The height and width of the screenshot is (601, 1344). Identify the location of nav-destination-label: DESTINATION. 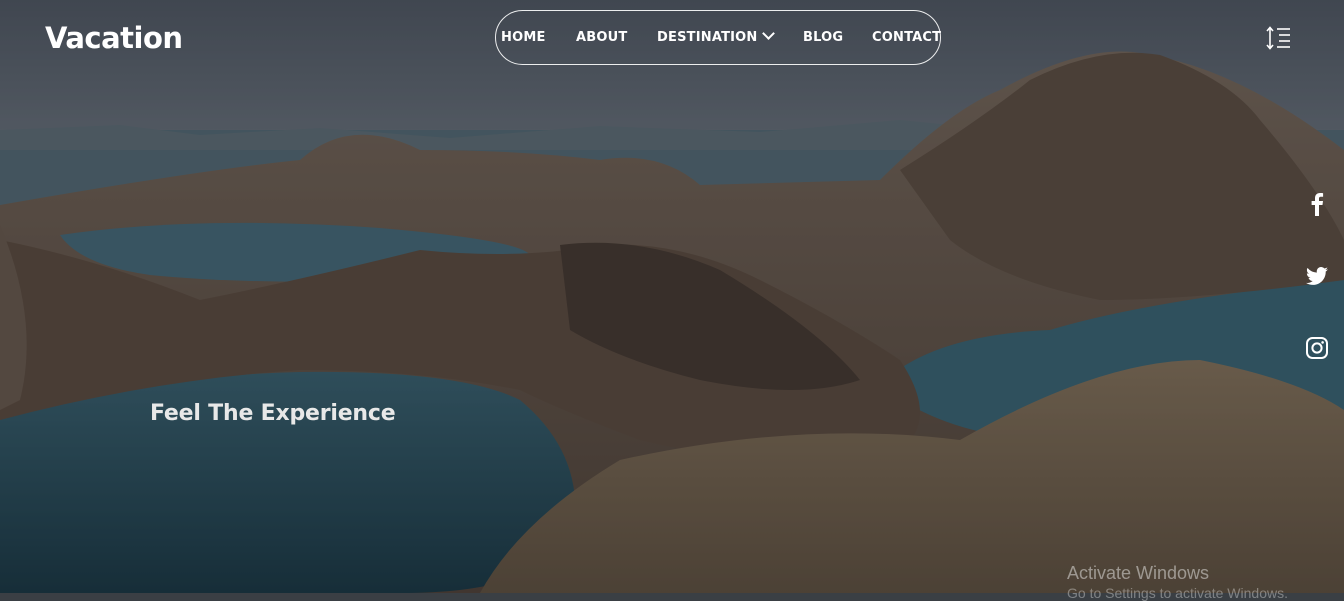
(707, 37).